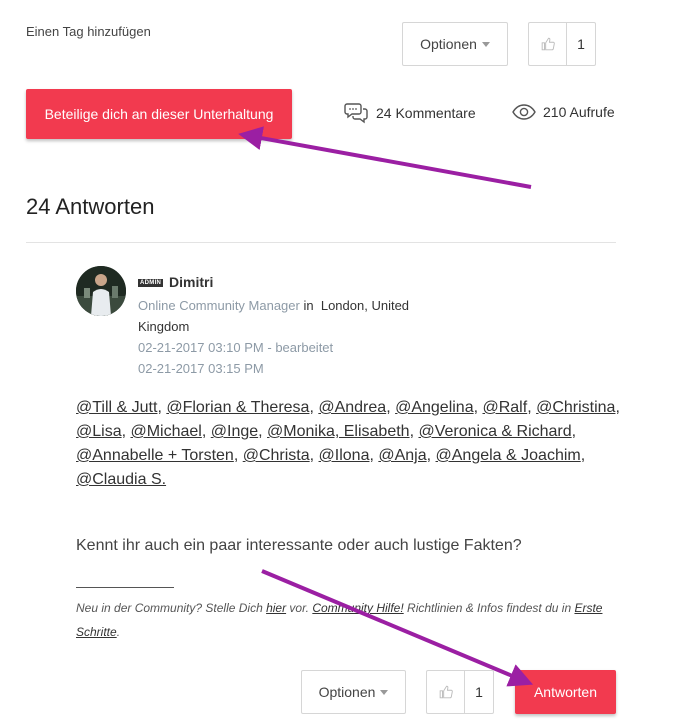  What do you see at coordinates (397, 628) in the screenshot?
I see `arrow-to-reply-button` at bounding box center [397, 628].